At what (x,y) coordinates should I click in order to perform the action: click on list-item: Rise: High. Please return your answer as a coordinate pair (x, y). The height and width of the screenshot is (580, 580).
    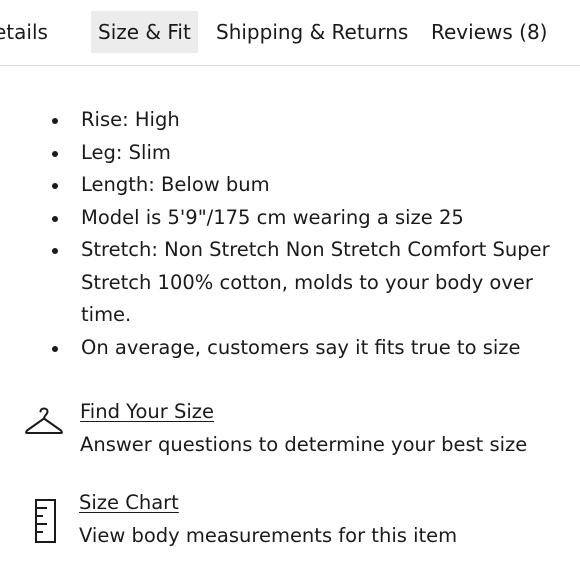
    Looking at the image, I should click on (290, 120).